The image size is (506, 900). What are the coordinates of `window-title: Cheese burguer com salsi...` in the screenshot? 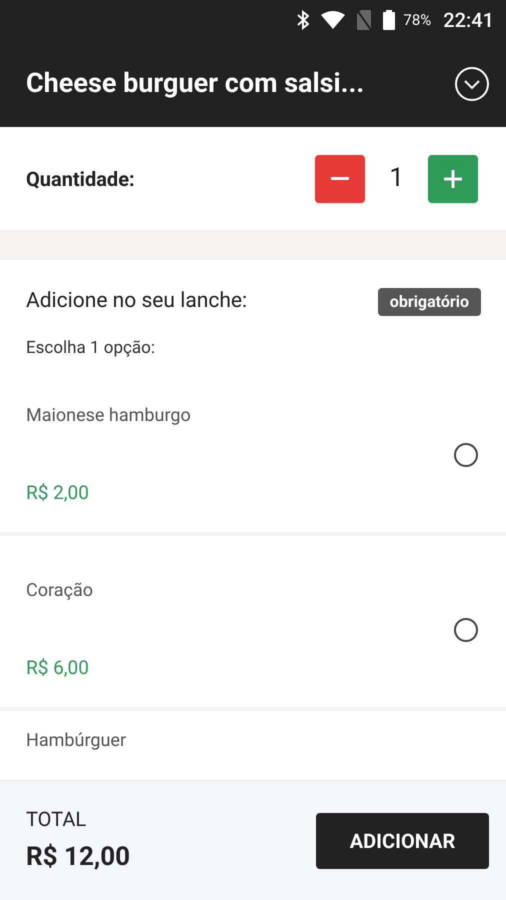 It's located at (195, 84).